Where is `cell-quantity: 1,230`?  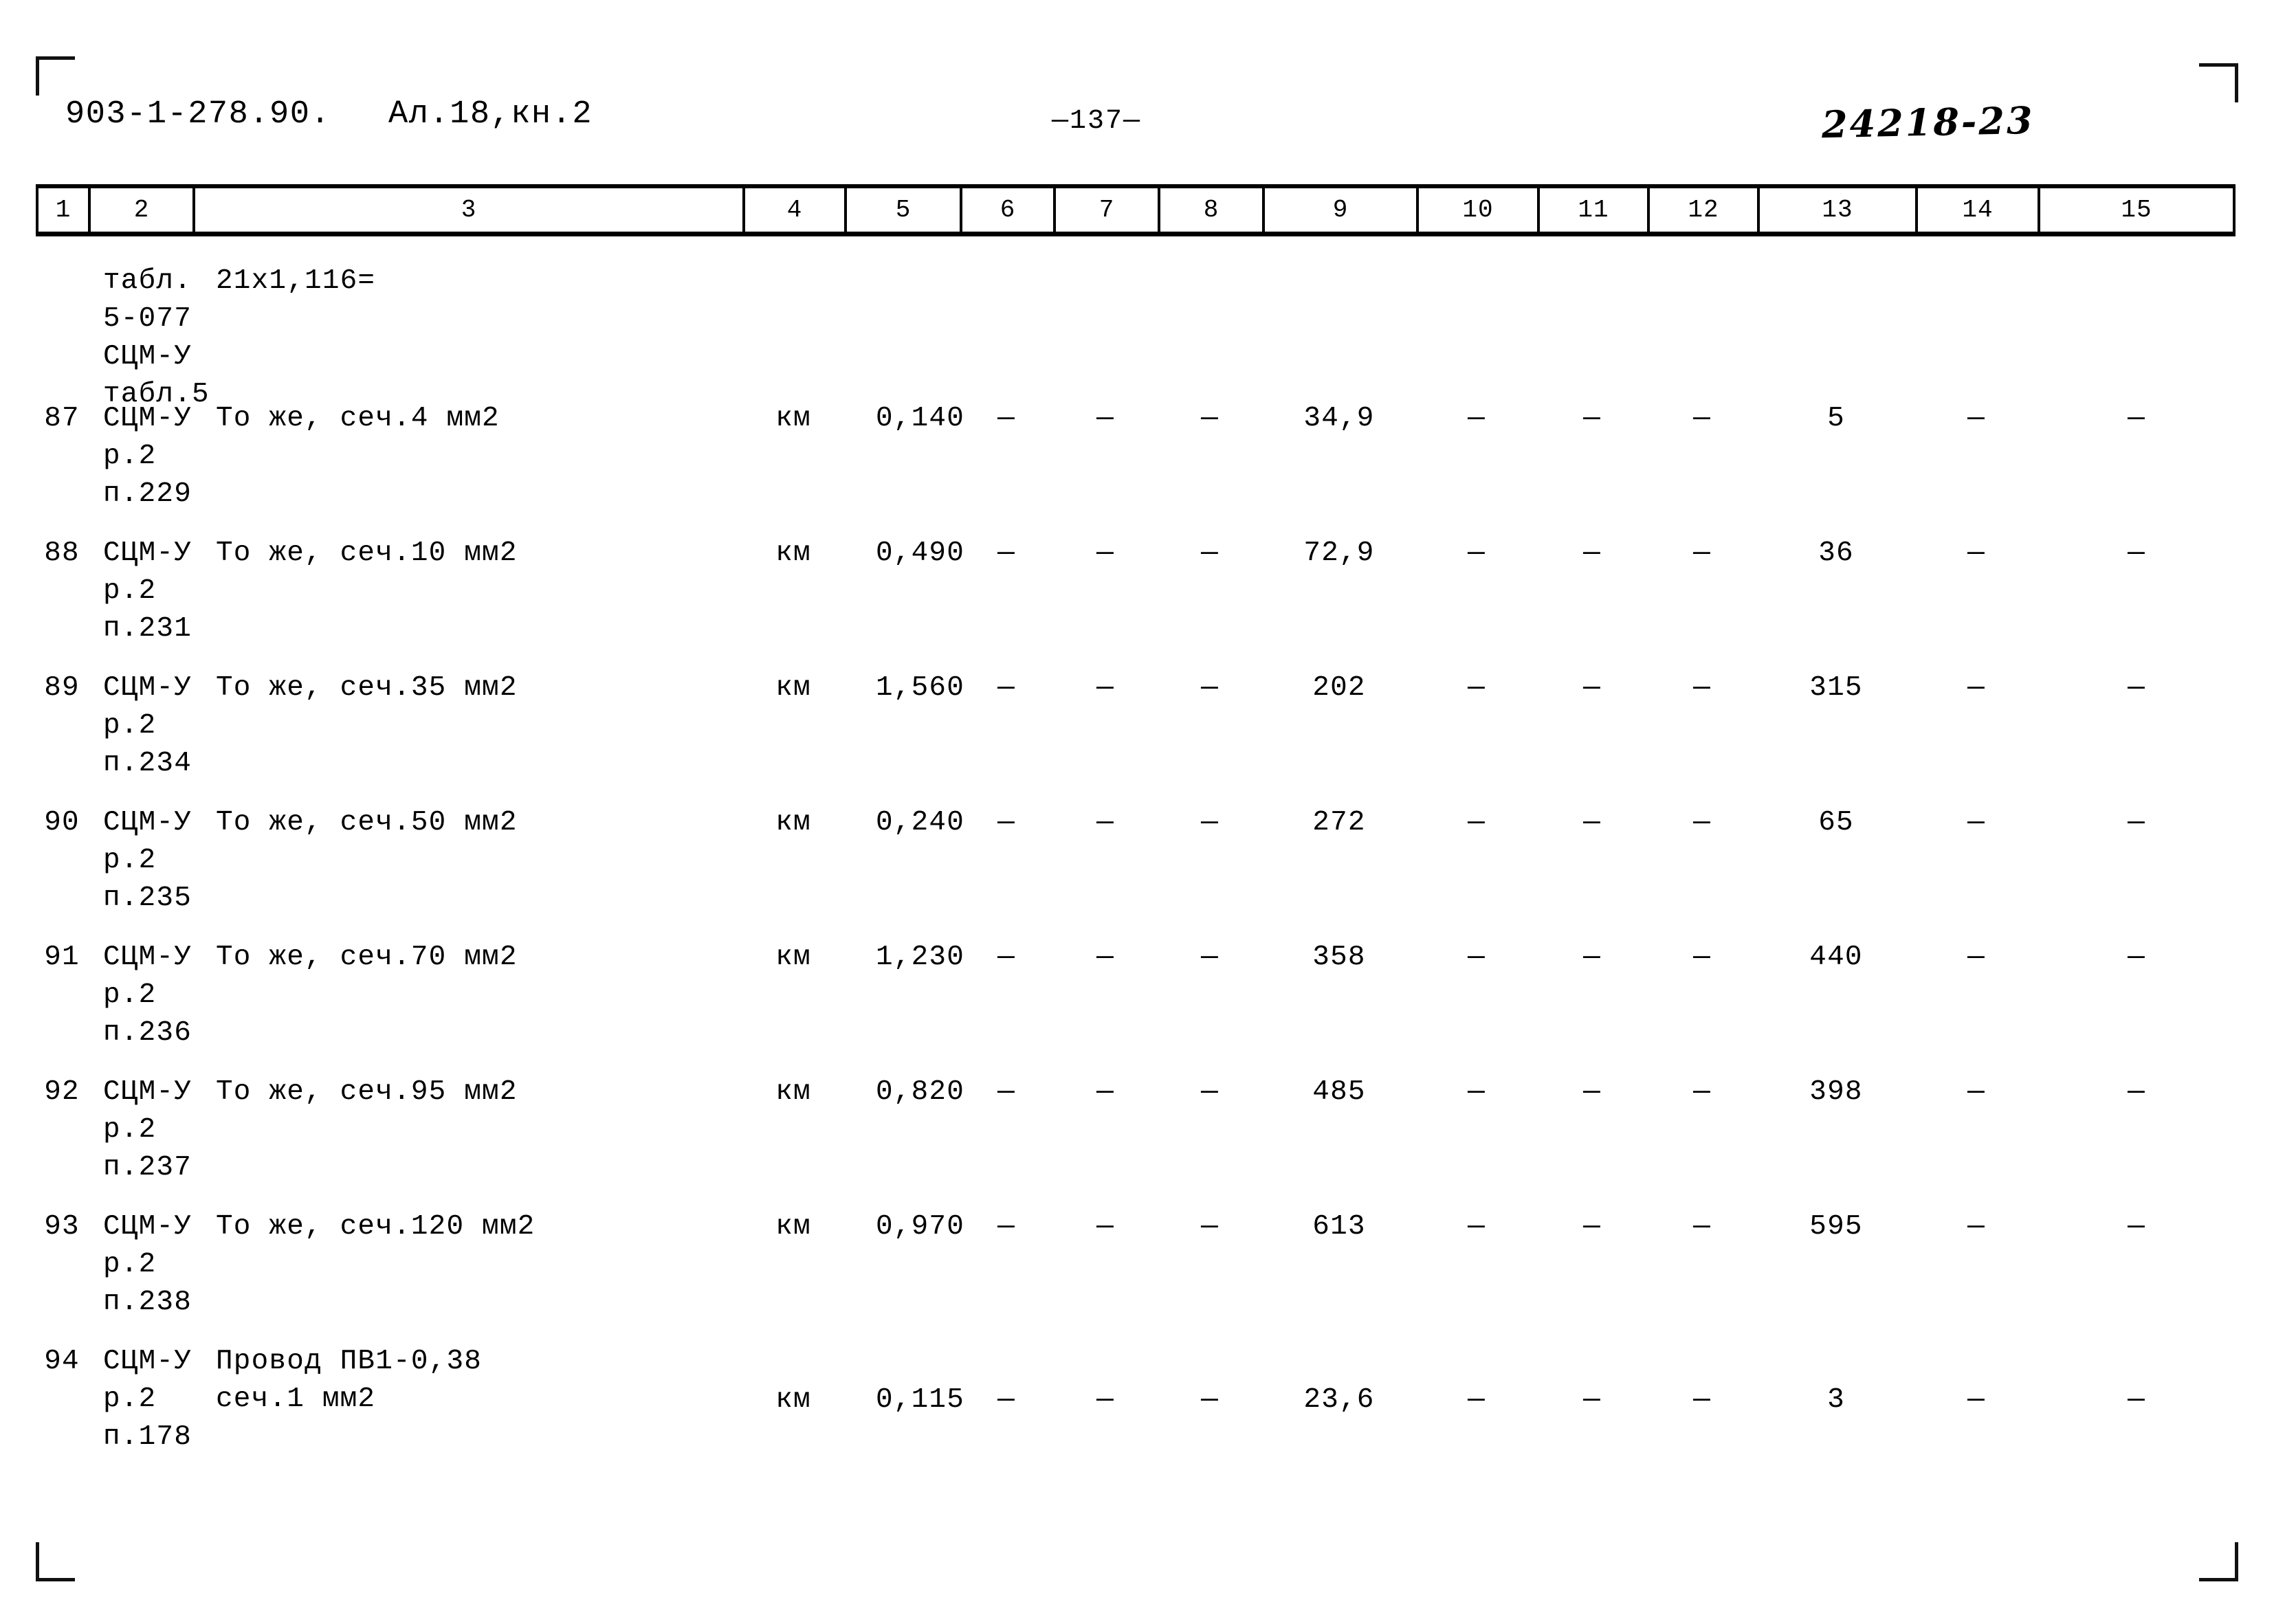 cell-quantity: 1,230 is located at coordinates (920, 957).